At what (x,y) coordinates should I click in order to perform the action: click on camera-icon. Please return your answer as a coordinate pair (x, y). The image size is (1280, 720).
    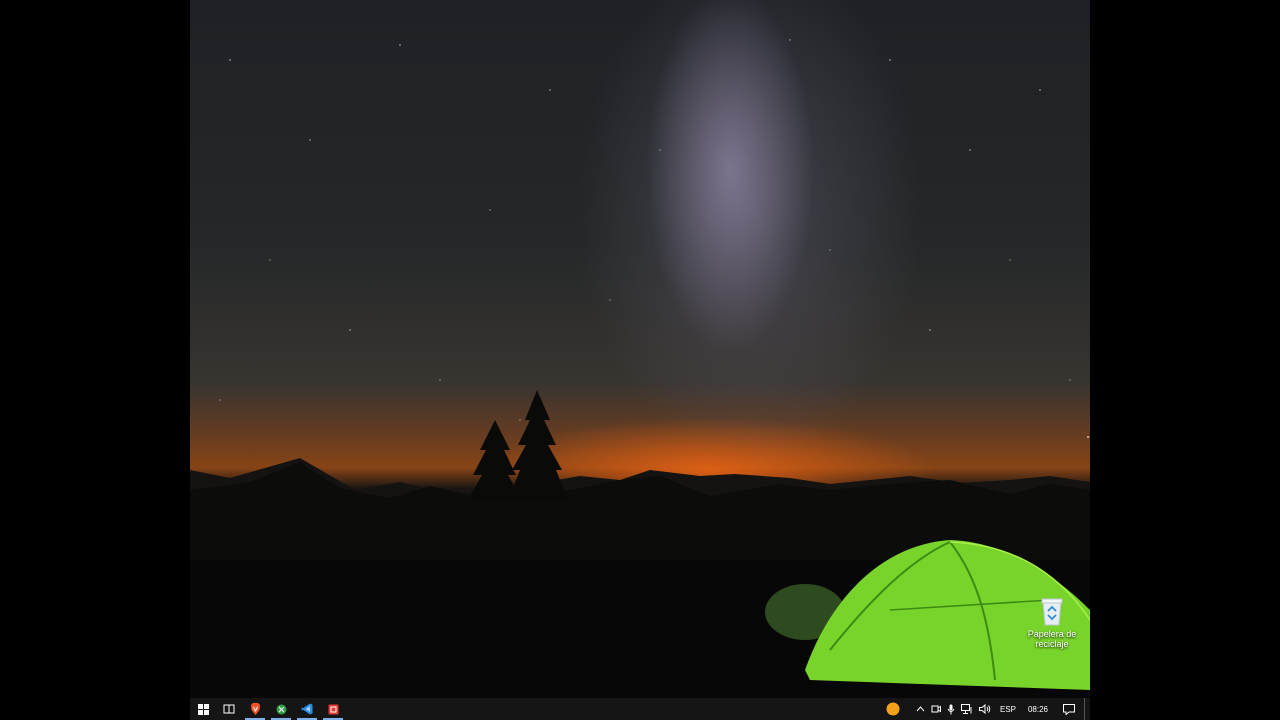
    Looking at the image, I should click on (936, 709).